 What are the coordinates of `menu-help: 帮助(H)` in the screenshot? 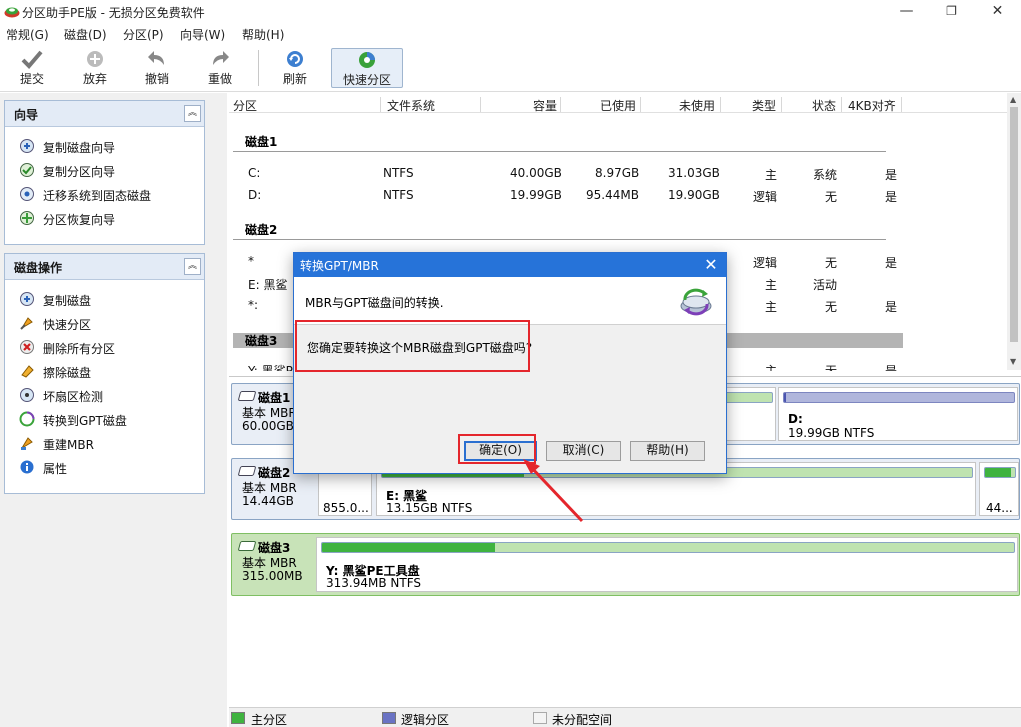 It's located at (263, 34).